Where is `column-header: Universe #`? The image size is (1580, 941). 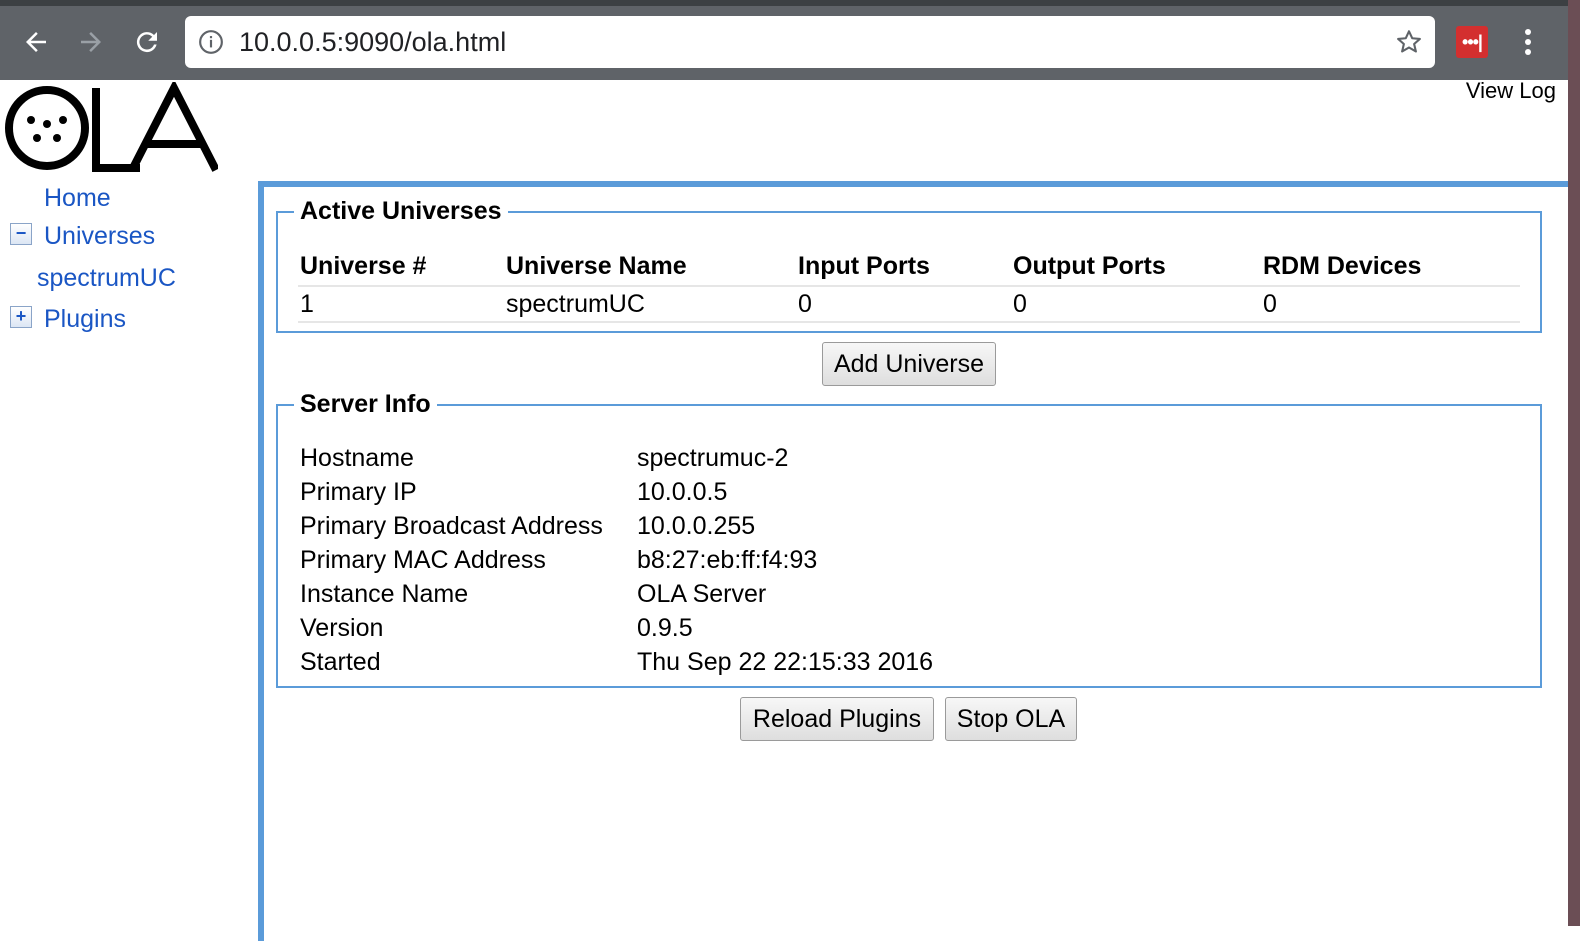
column-header: Universe # is located at coordinates (401, 267).